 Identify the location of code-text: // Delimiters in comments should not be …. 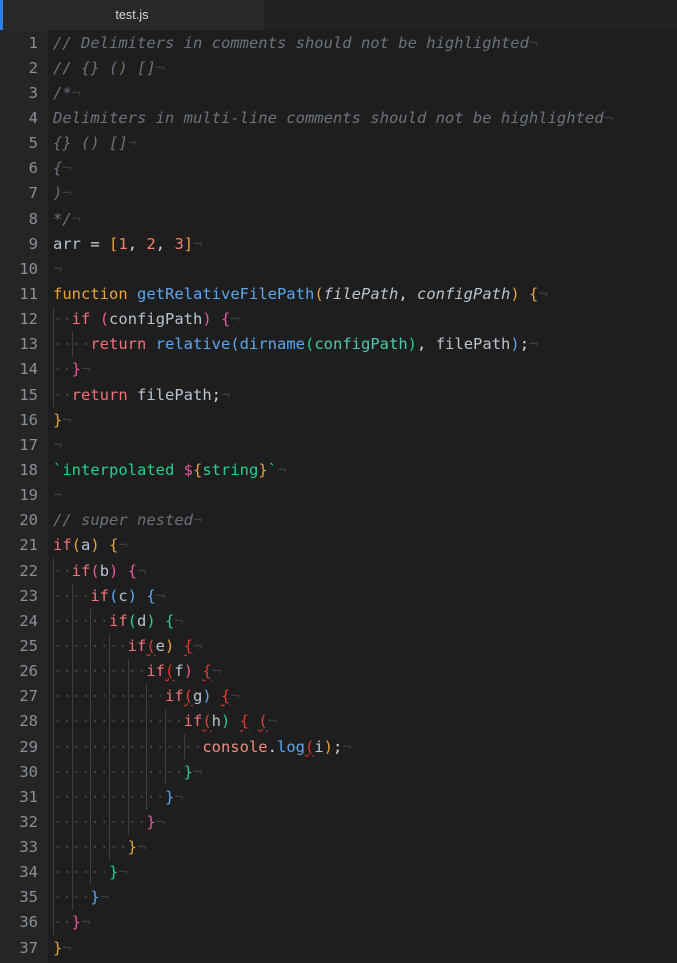
(296, 42).